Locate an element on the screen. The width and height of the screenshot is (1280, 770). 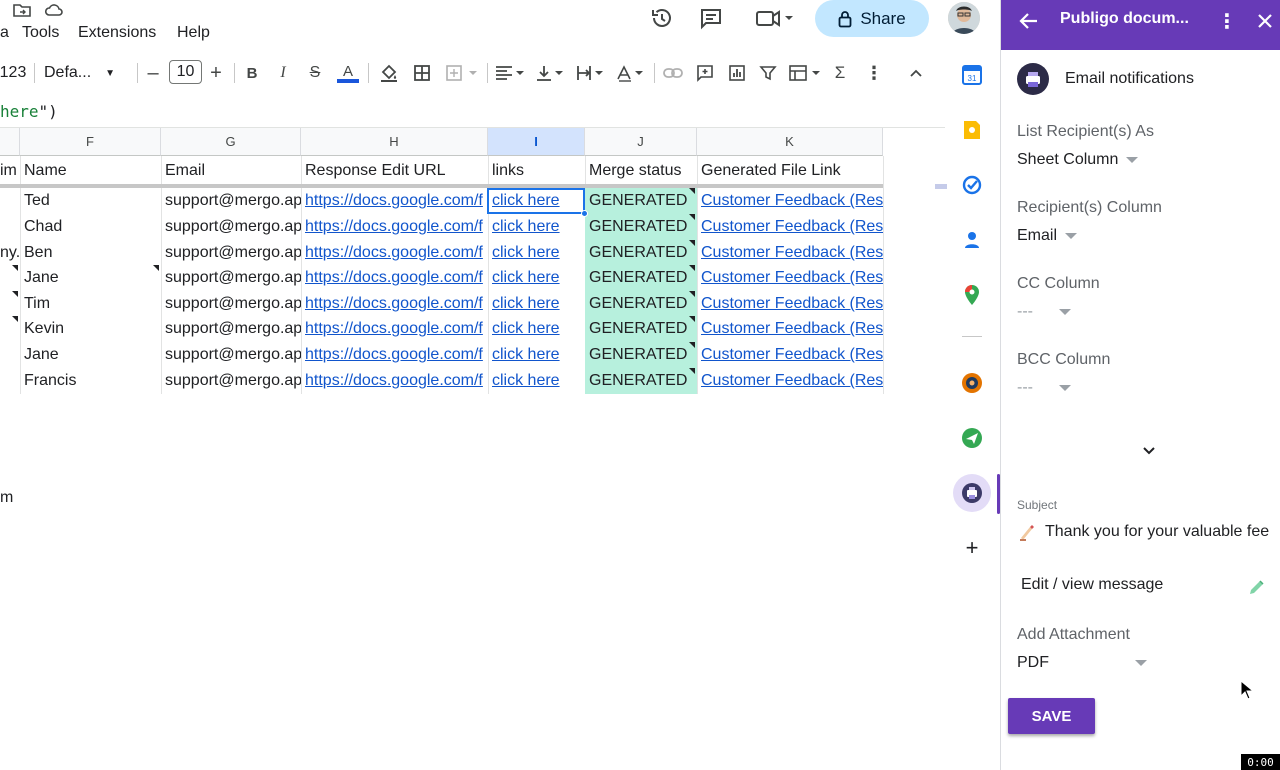
header-cell-name: Name is located at coordinates (90, 171).